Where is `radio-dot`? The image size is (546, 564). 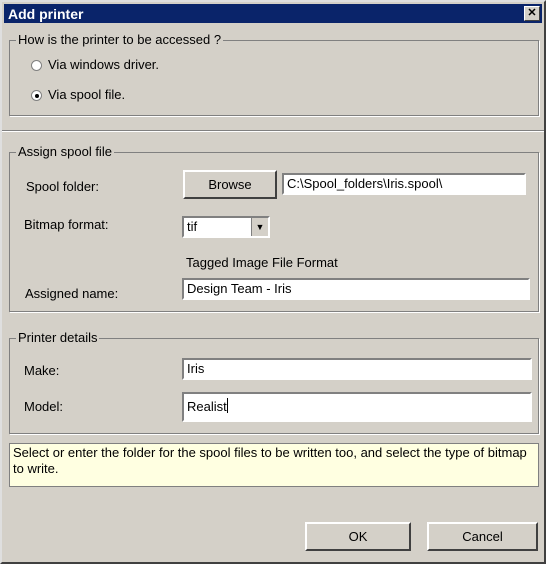
radio-dot is located at coordinates (37, 96).